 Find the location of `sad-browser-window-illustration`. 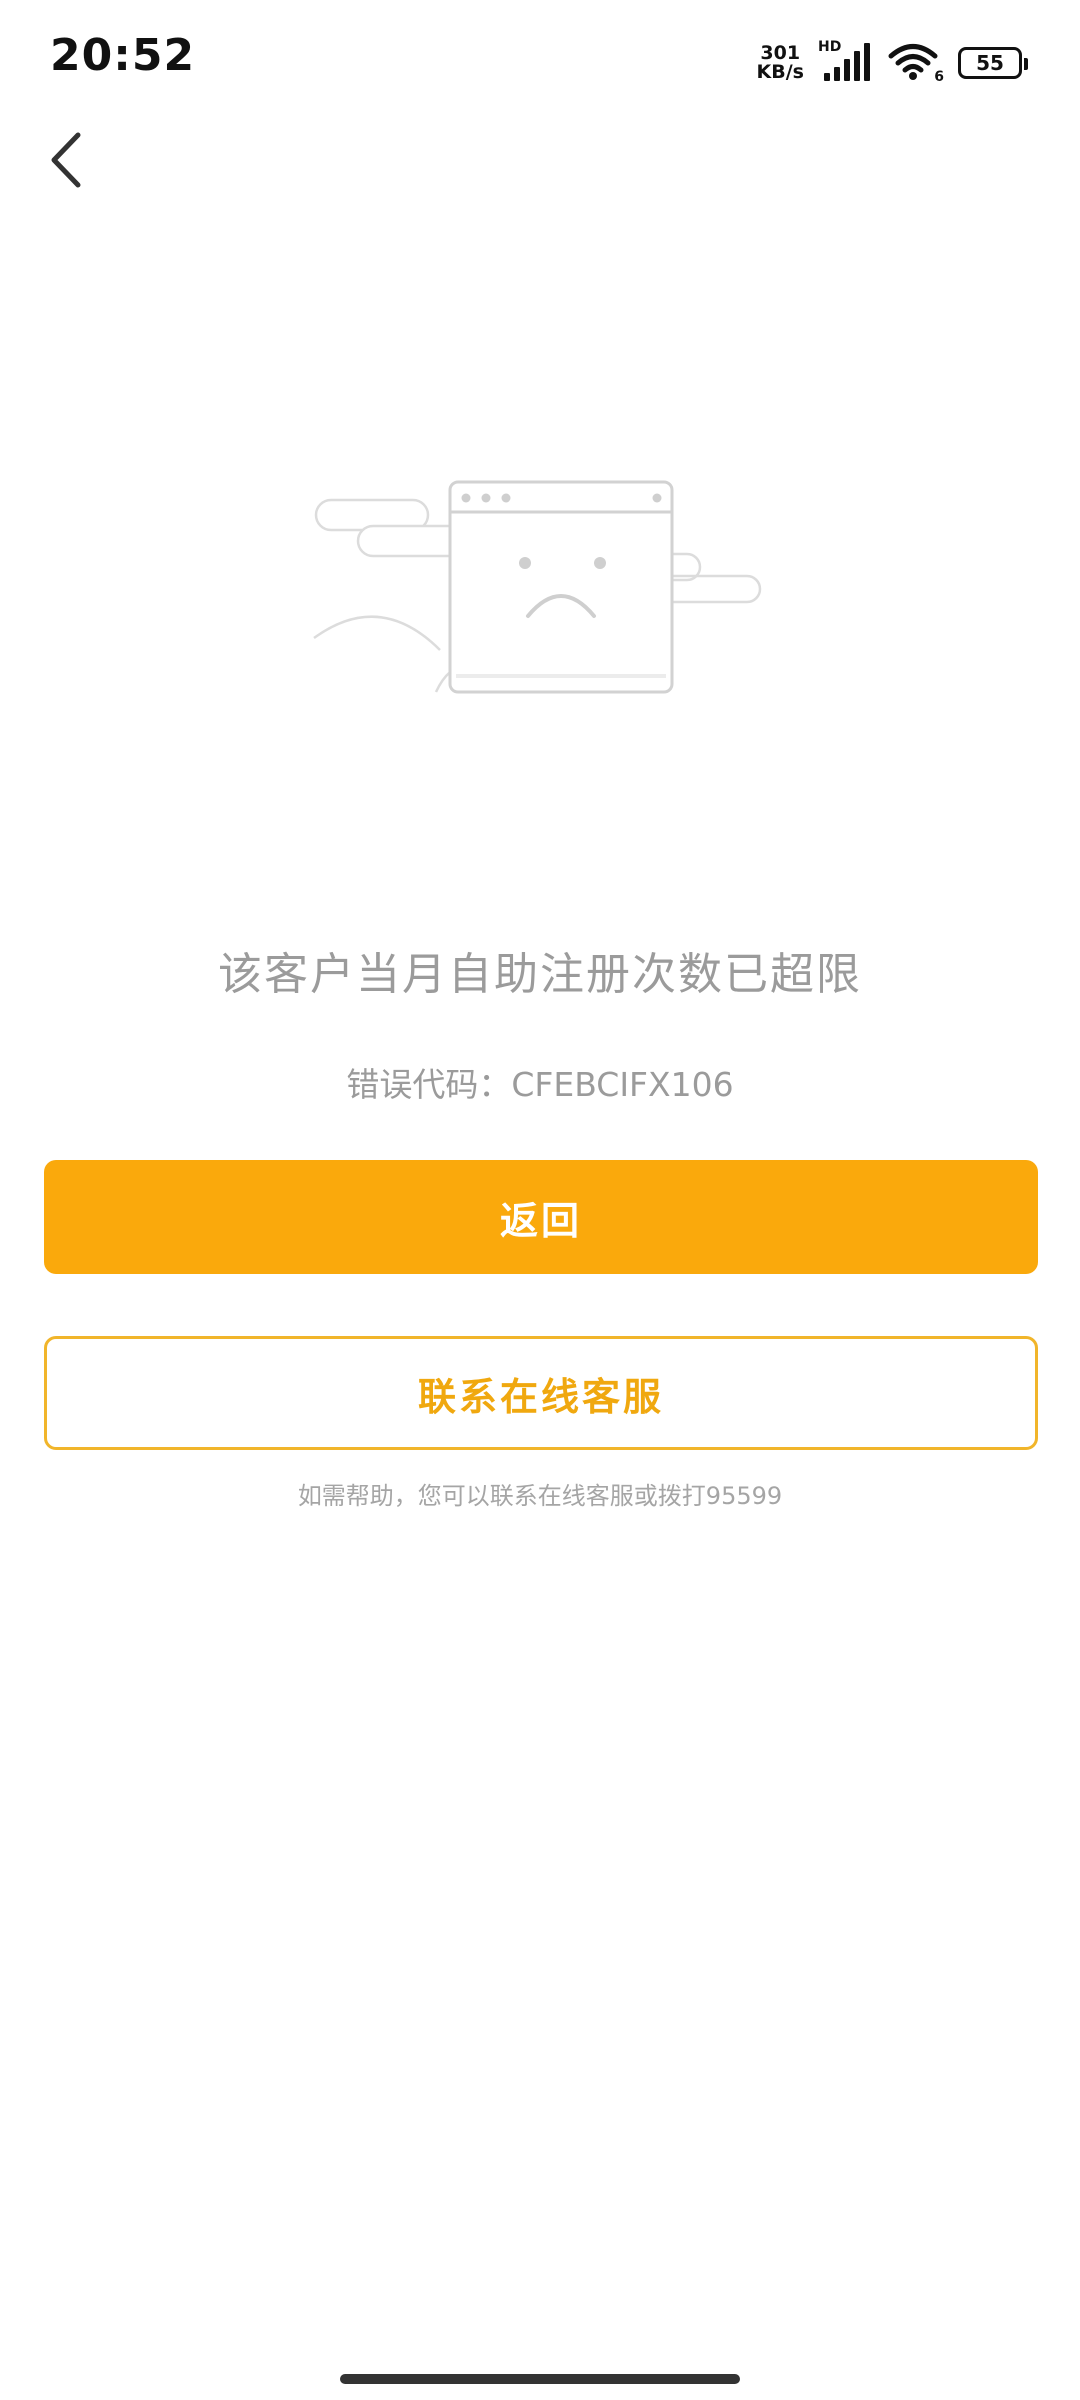

sad-browser-window-illustration is located at coordinates (535, 585).